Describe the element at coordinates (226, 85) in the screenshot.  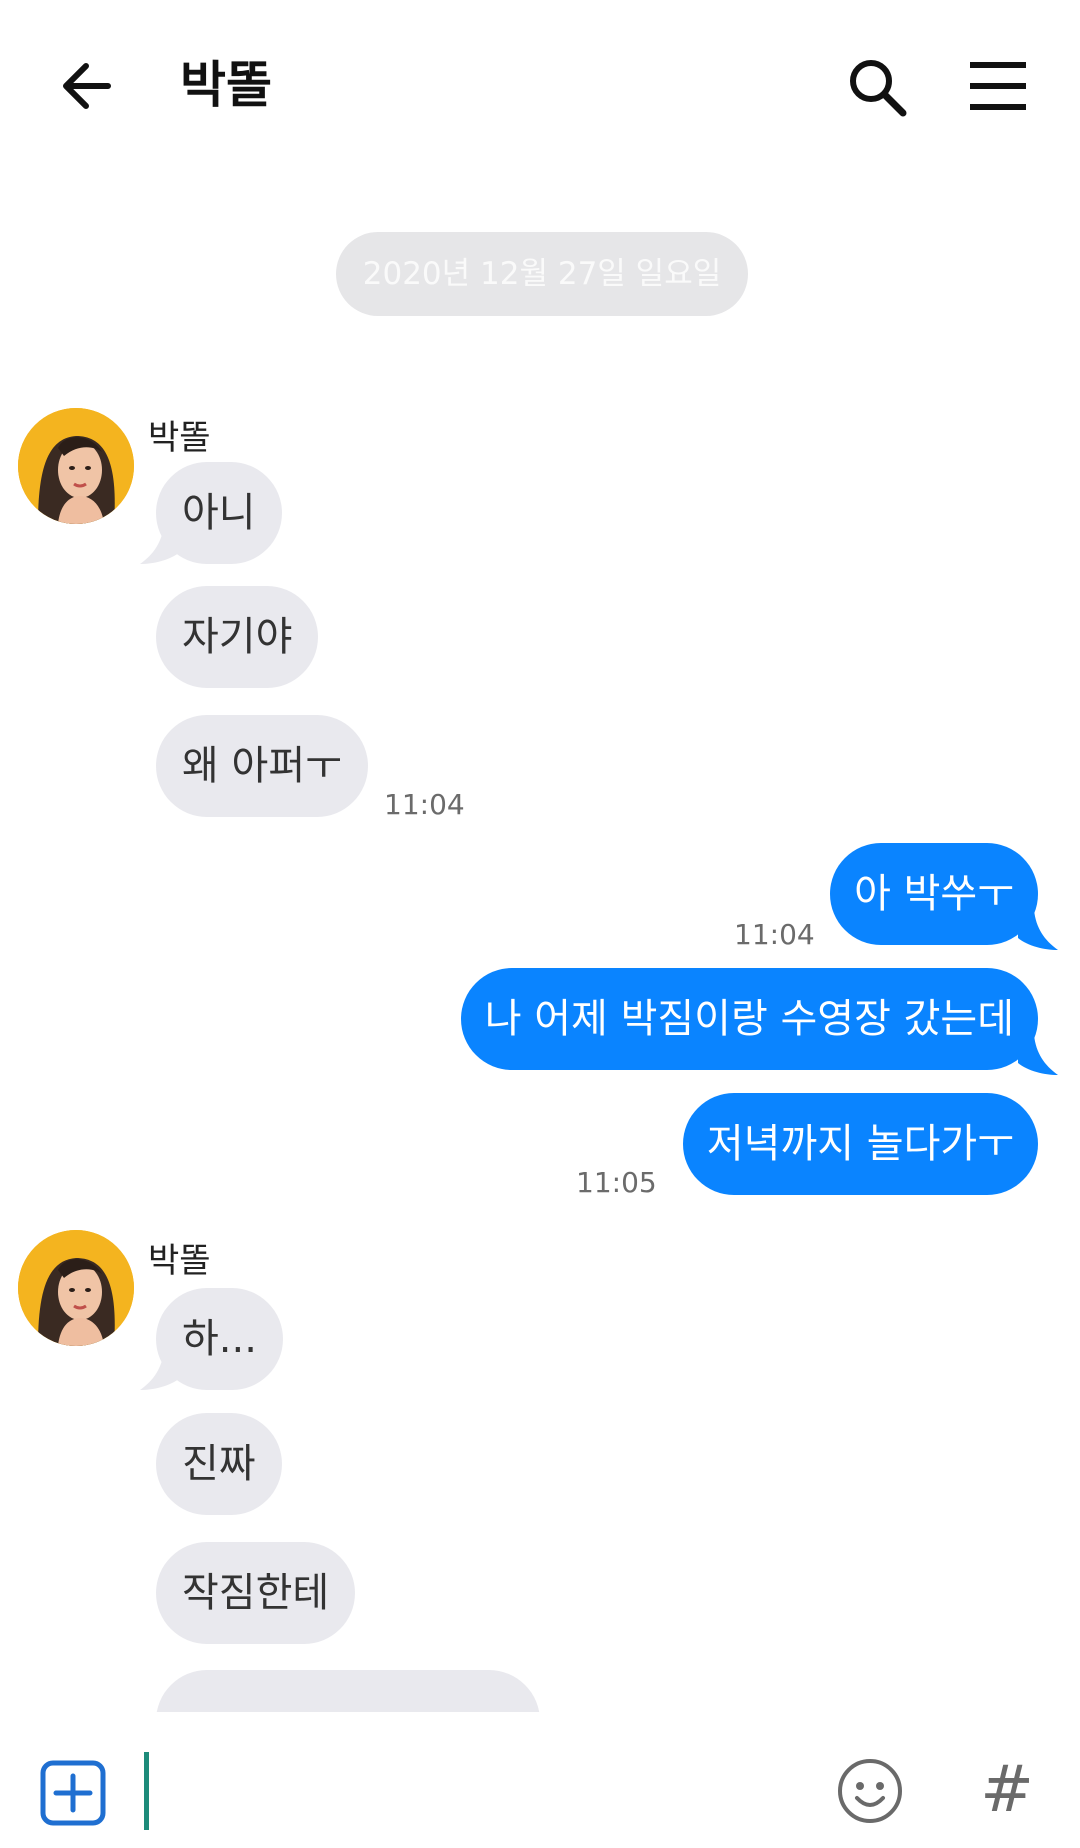
I see `page-title: 박똘` at that location.